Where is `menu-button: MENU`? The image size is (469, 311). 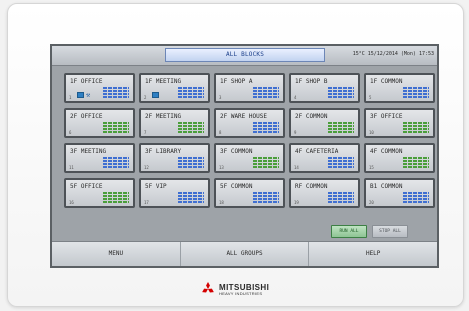 menu-button: MENU is located at coordinates (116, 254).